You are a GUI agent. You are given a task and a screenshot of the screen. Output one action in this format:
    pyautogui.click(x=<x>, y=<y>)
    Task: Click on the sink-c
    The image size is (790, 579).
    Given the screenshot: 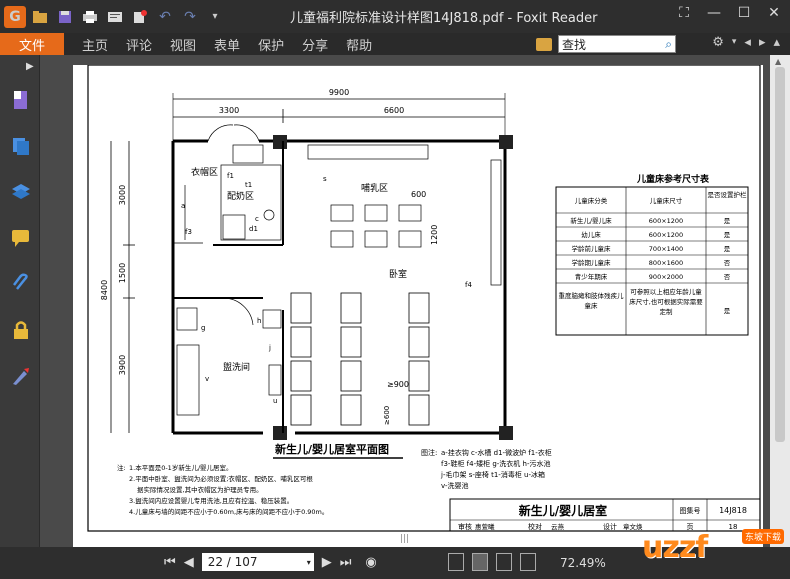 What is the action you would take?
    pyautogui.click(x=269, y=215)
    